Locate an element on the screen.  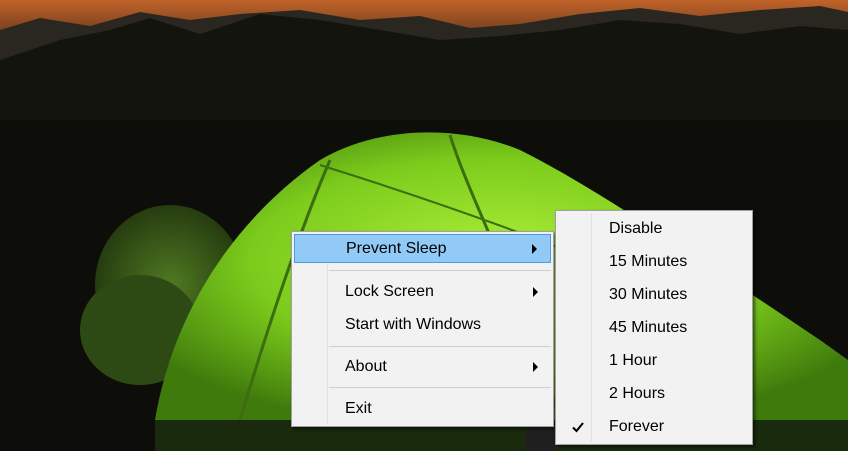
submenu-item-label: 15 Minutes is located at coordinates (648, 261).